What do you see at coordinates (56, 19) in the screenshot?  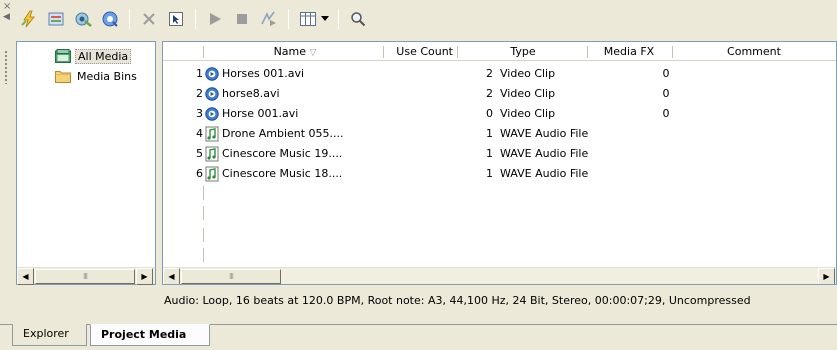 I see `import-media-icon` at bounding box center [56, 19].